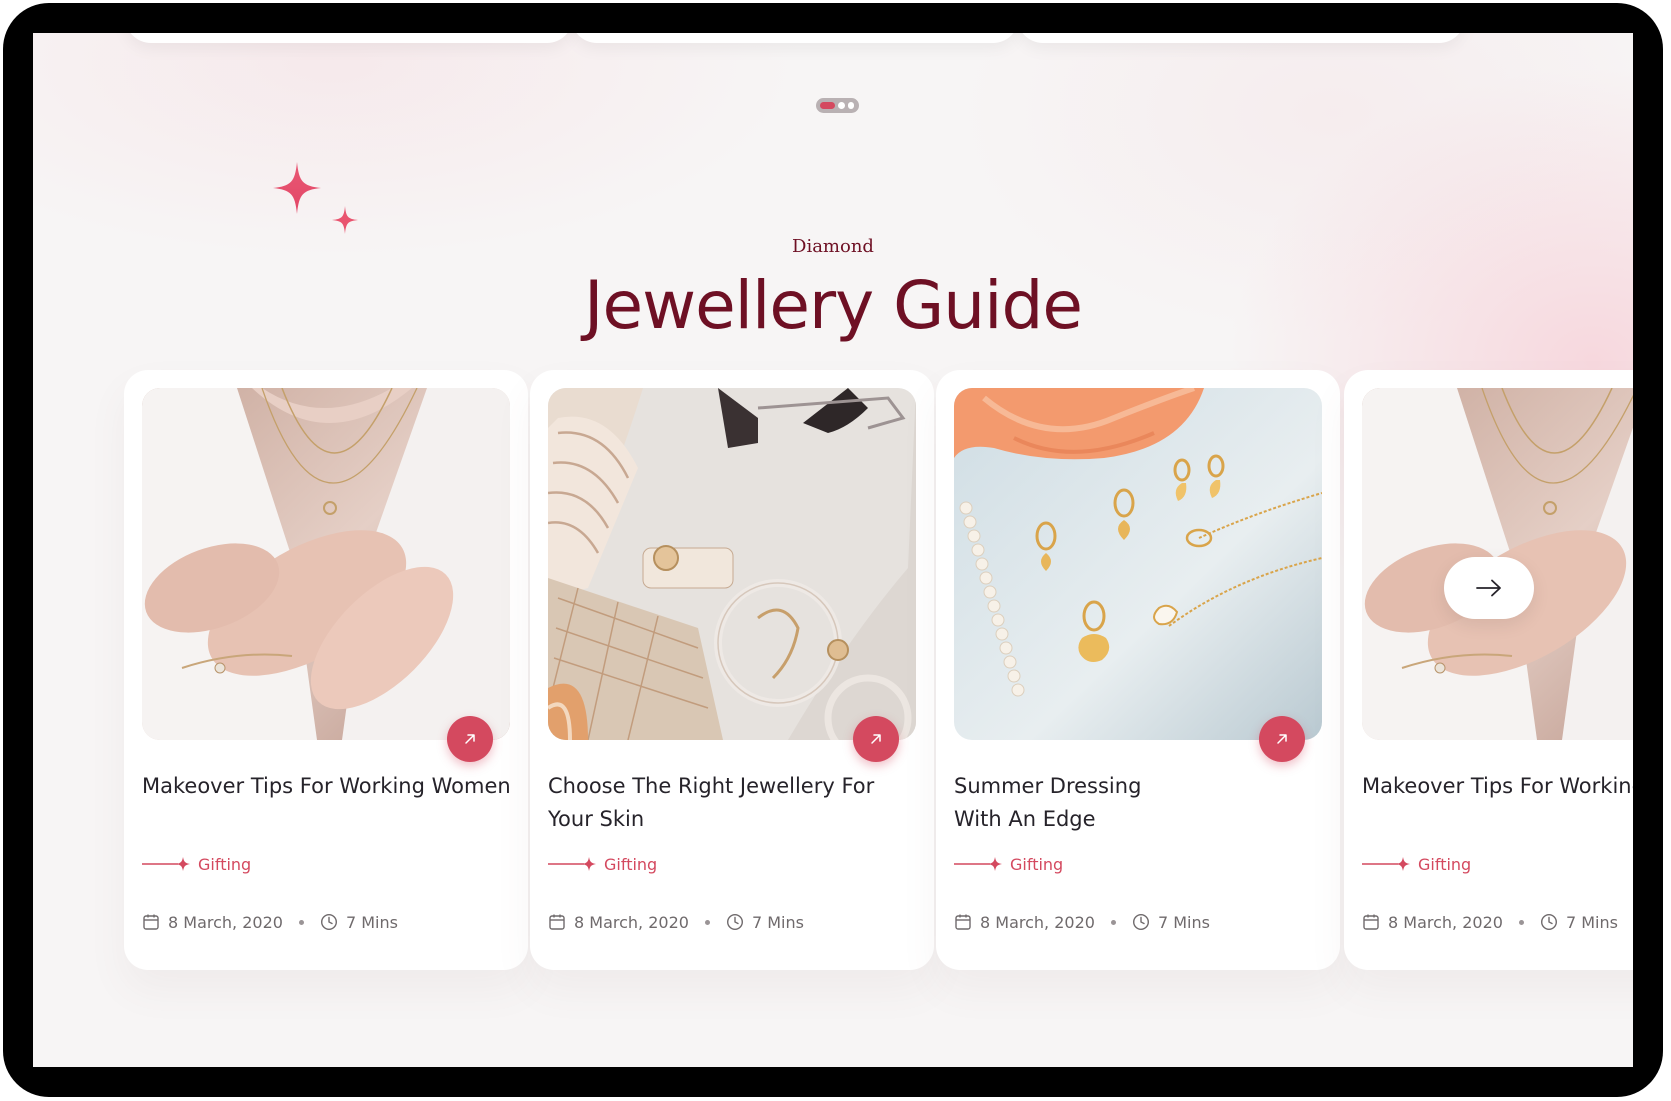  What do you see at coordinates (833, 305) in the screenshot?
I see `section-title: Jewellery Guide` at bounding box center [833, 305].